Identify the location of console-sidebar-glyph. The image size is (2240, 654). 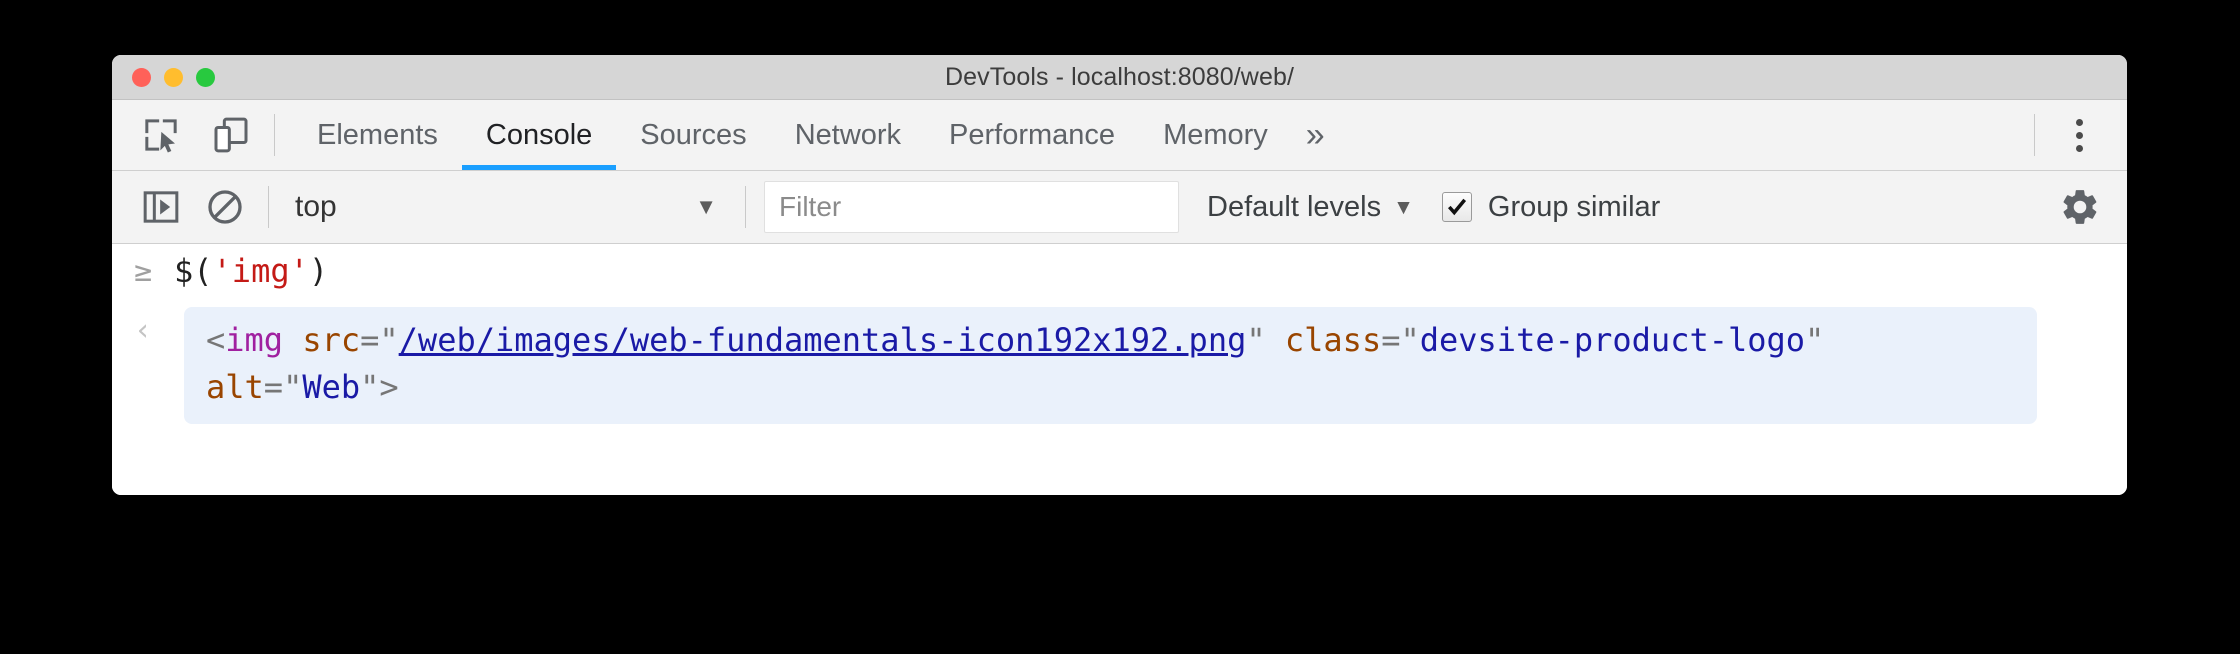
(161, 207).